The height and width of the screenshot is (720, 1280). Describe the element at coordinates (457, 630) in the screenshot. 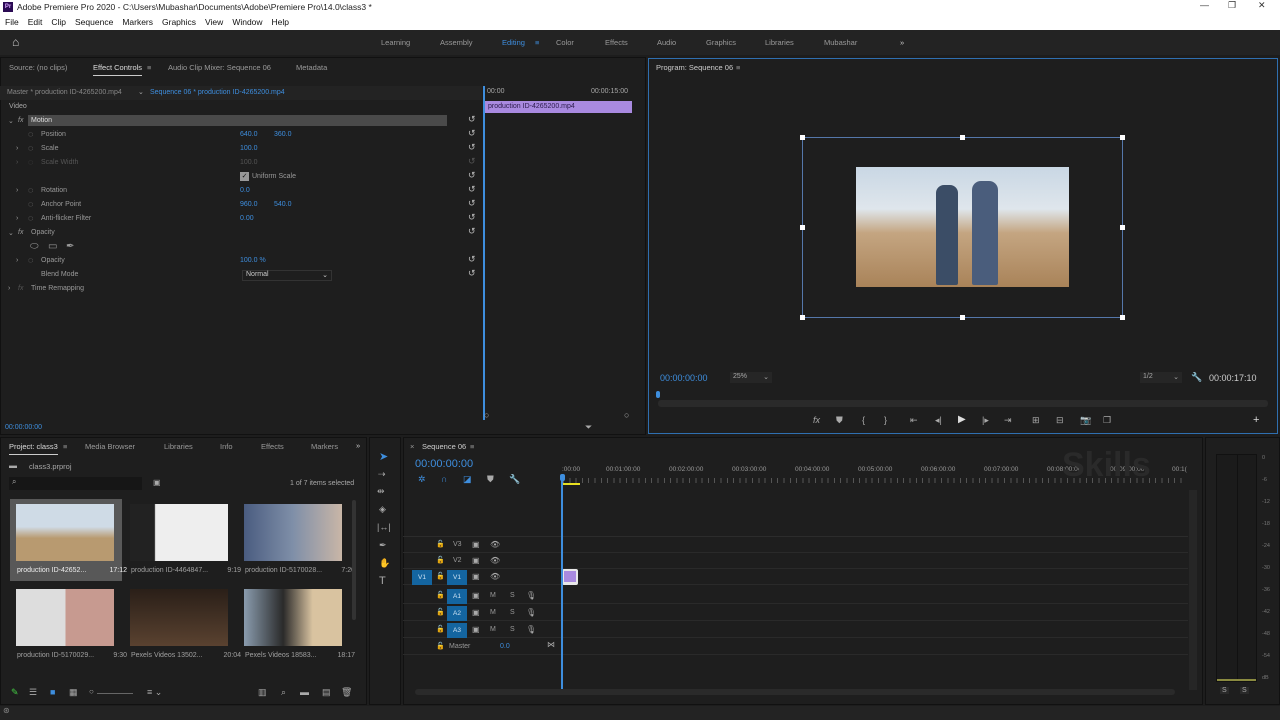

I see `track-target-label: A3` at that location.